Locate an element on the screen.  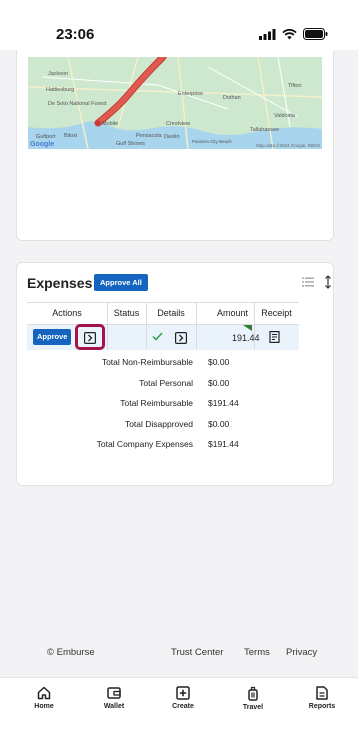
google-logo: Google is located at coordinates (42, 144).